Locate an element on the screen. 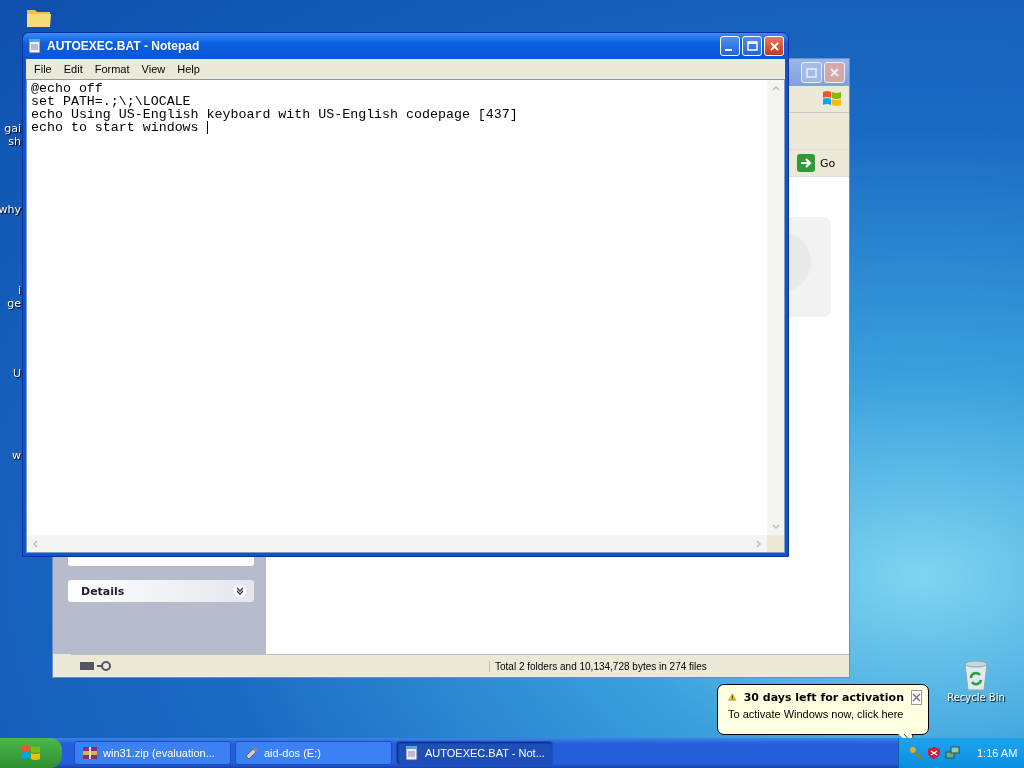 Image resolution: width=1024 pixels, height=768 pixels. balloon-title: 30 days left for activation is located at coordinates (823, 697).